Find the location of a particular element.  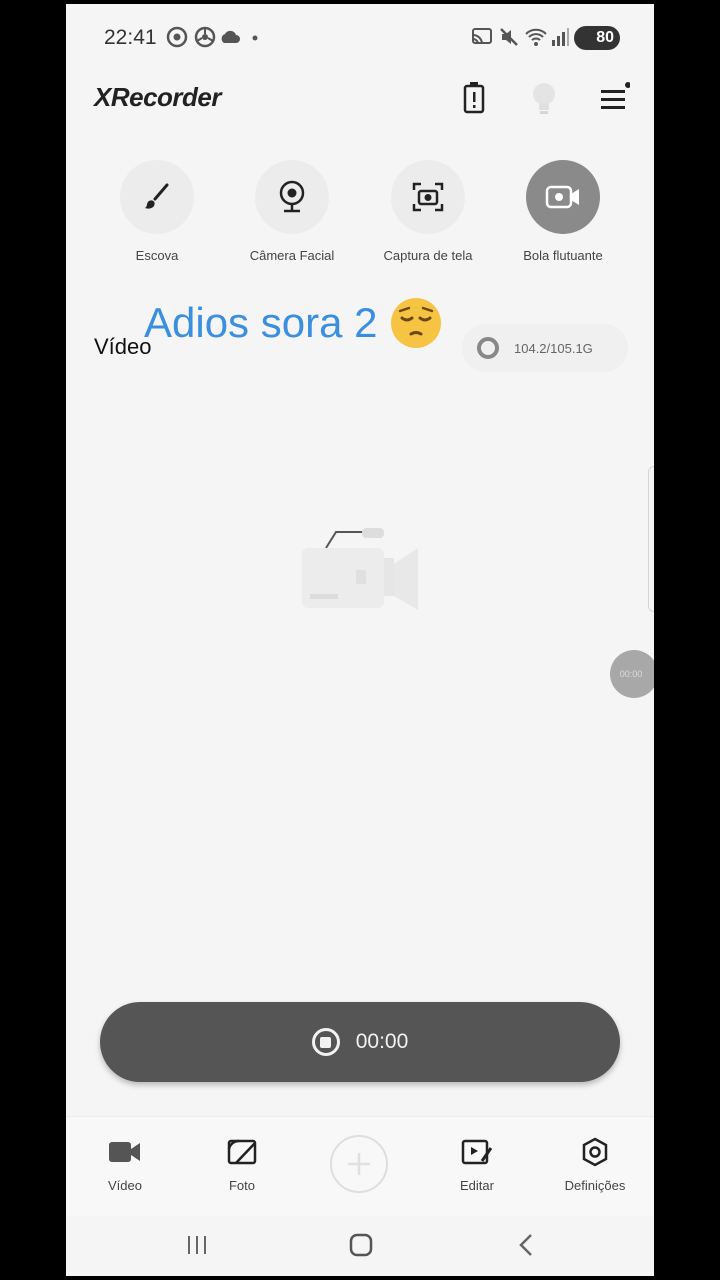

webcam-icon is located at coordinates (292, 196).